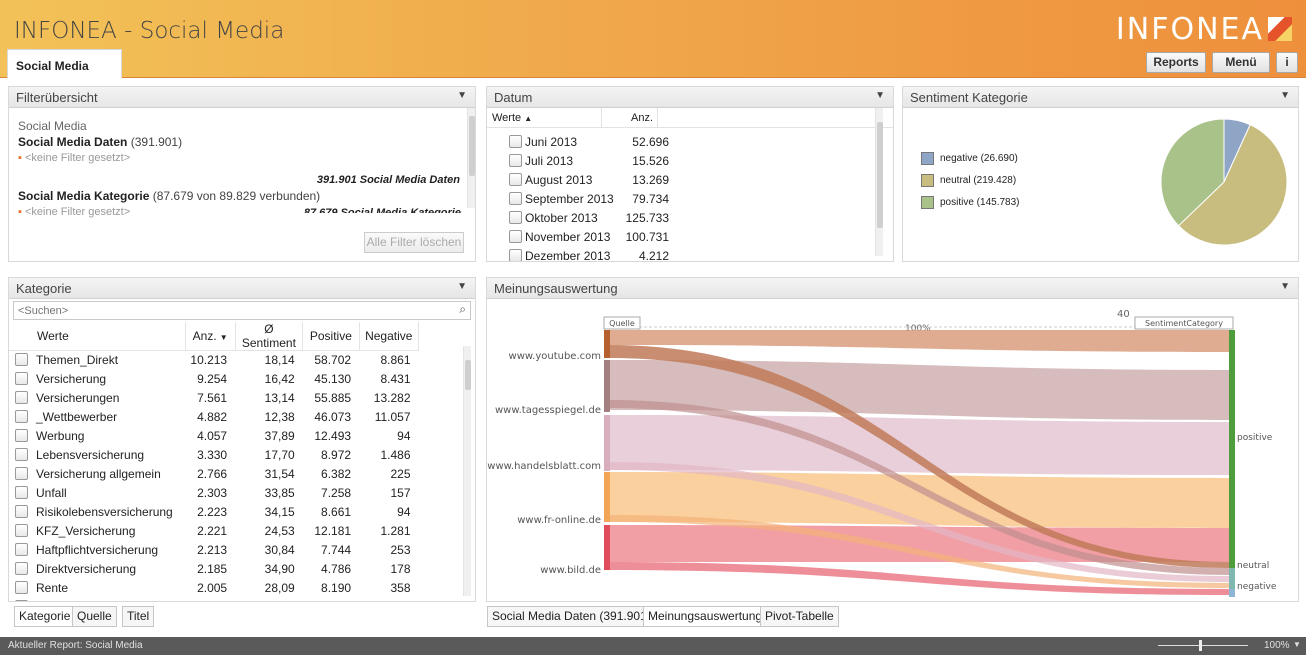 Image resolution: width=1306 pixels, height=655 pixels. What do you see at coordinates (690, 141) in the screenshot?
I see `datum-row: Juni 2013 52.696` at bounding box center [690, 141].